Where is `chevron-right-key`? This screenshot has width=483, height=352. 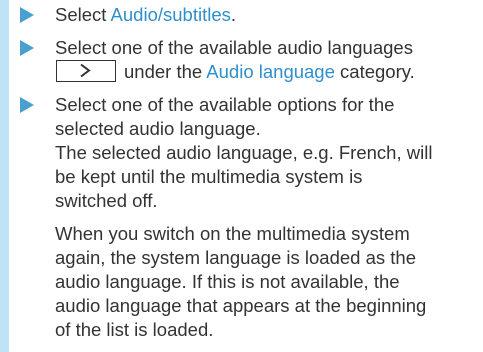 chevron-right-key is located at coordinates (86, 71).